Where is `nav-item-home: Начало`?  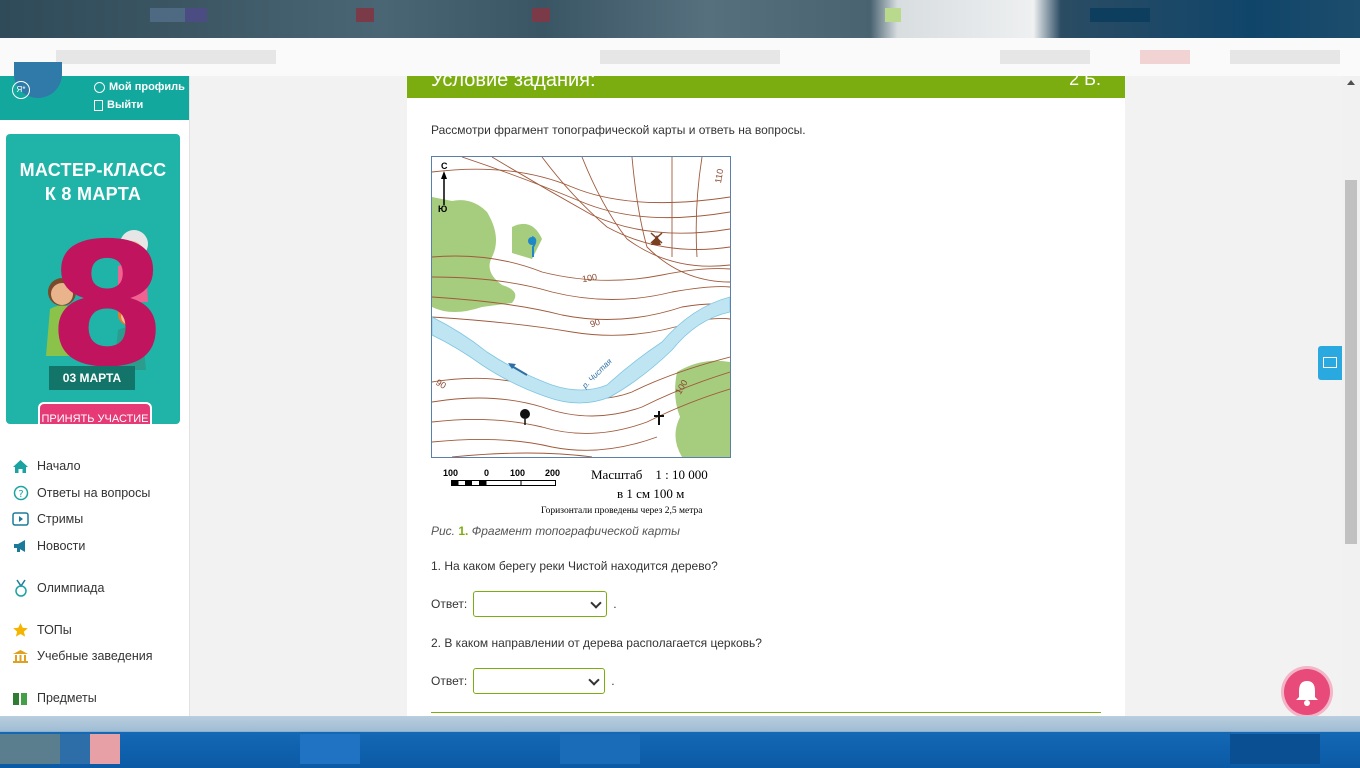 nav-item-home: Начало is located at coordinates (46, 466).